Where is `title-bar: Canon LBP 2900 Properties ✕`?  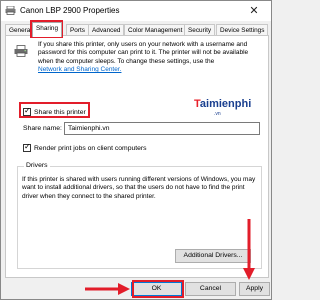 title-bar: Canon LBP 2900 Properties ✕ is located at coordinates (136, 11).